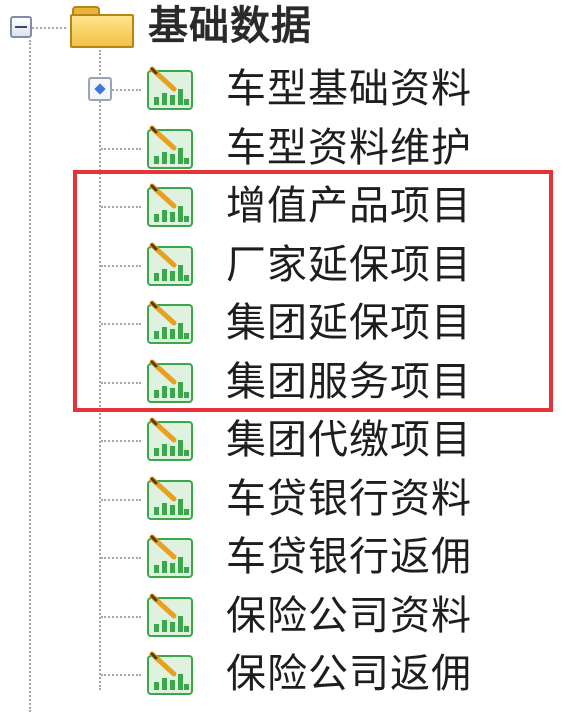 This screenshot has width=574, height=712. I want to click on tree-item-label: 保险公司返佣, so click(349, 674).